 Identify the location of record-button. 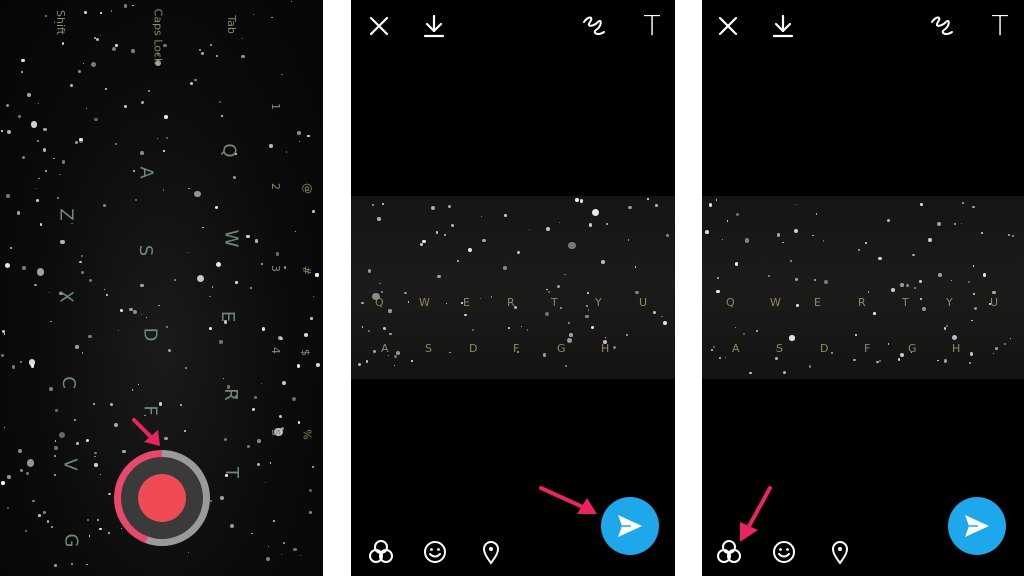
(162, 498).